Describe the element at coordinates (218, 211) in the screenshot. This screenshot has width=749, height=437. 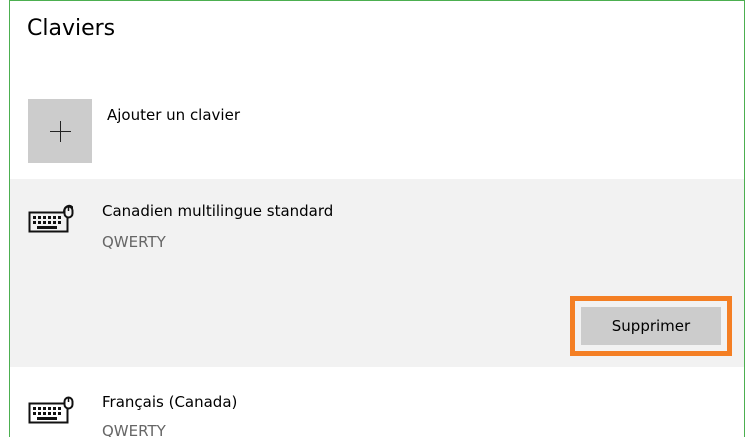
I see `keyboard-name: Canadien multilingue standard` at that location.